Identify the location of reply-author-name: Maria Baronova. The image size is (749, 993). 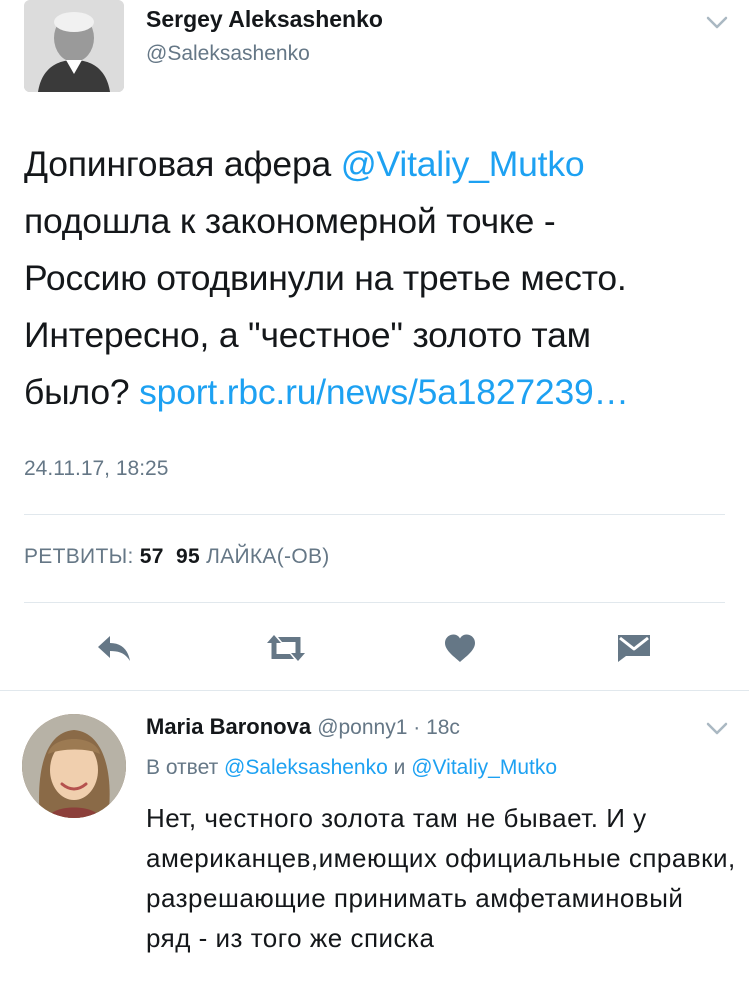
(228, 726).